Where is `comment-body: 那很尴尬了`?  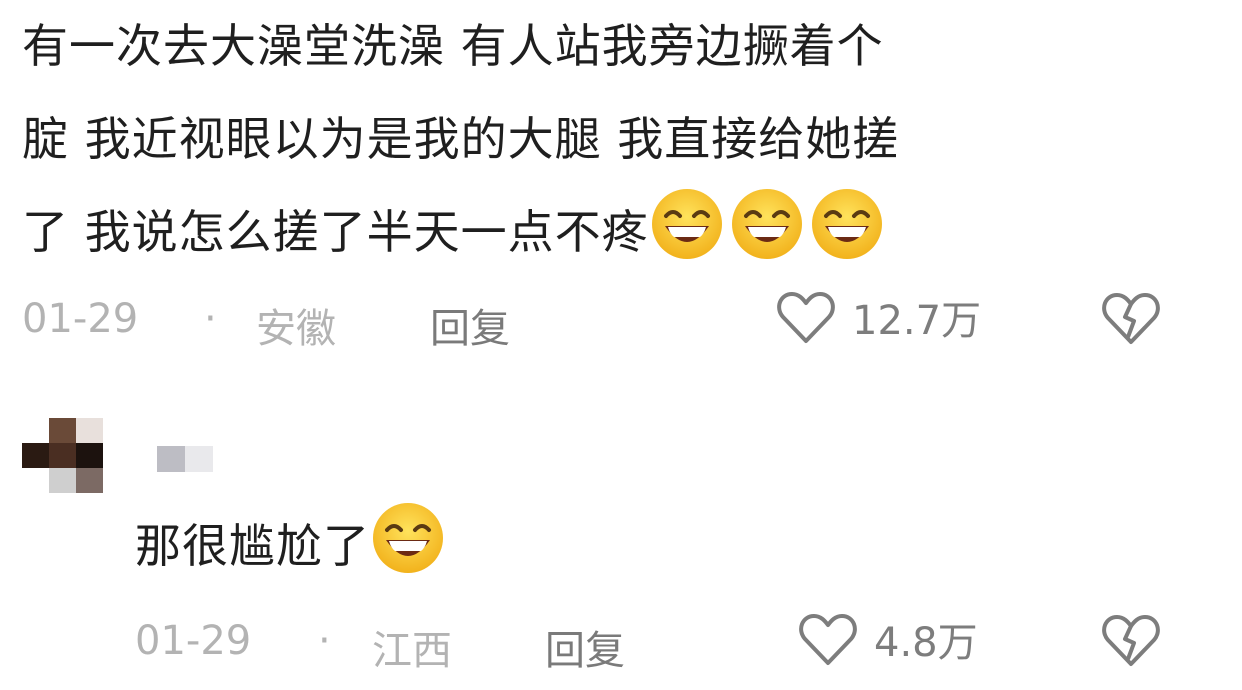 comment-body: 那很尴尬了 is located at coordinates (292, 543).